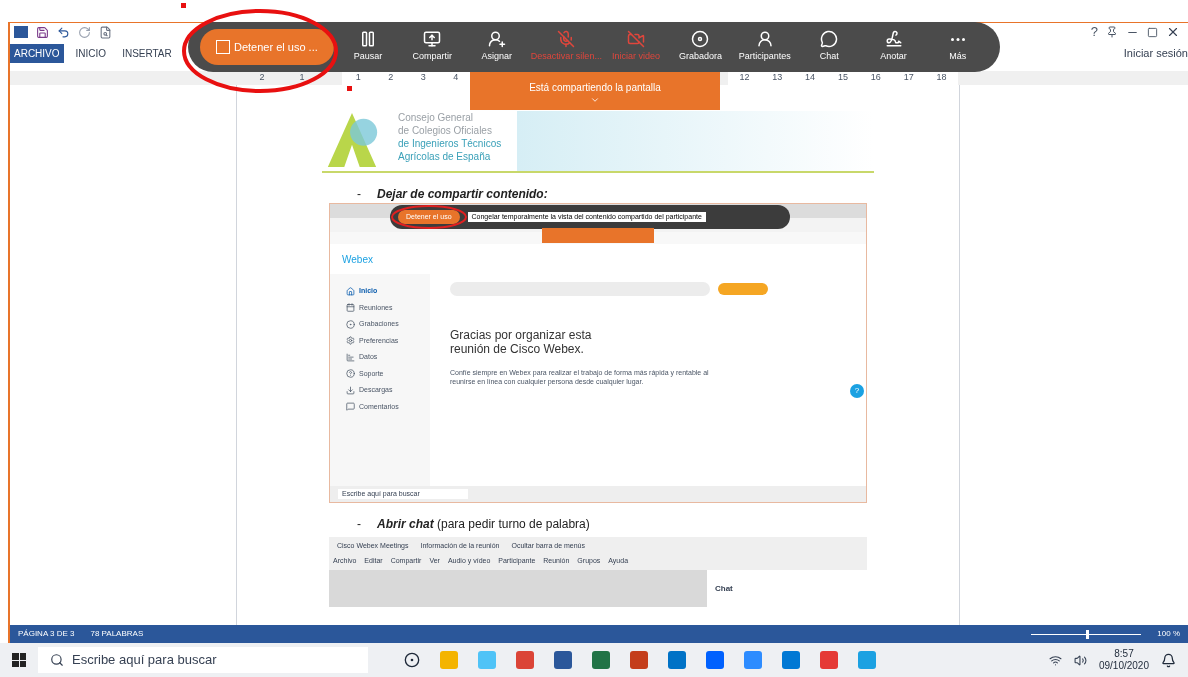  What do you see at coordinates (1080, 660) in the screenshot?
I see `volume-icon` at bounding box center [1080, 660].